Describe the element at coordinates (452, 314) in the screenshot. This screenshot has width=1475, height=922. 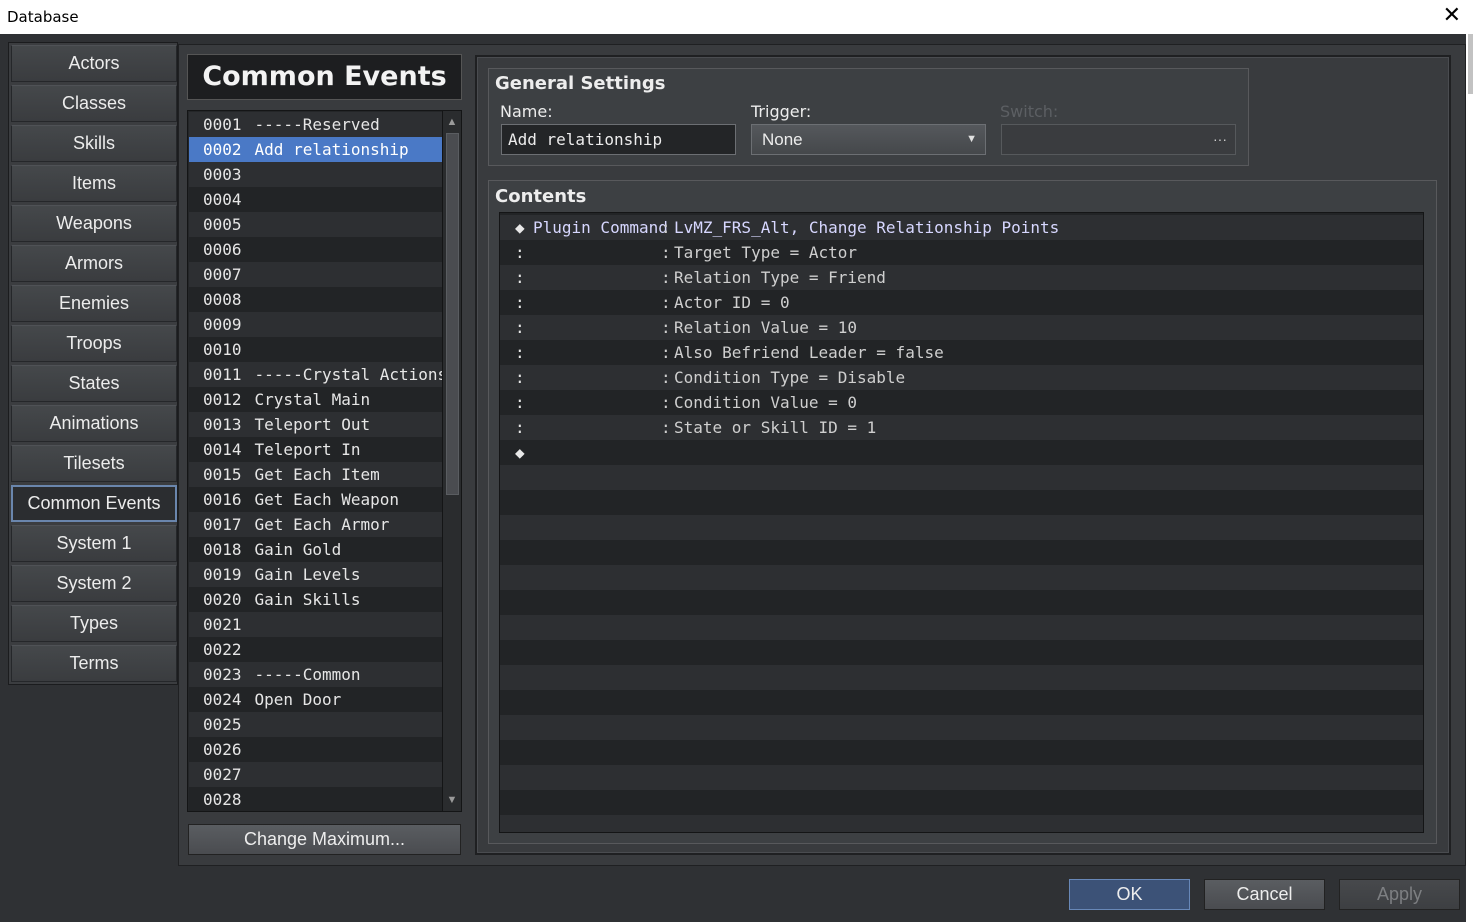
I see `scrollbar-thumb` at that location.